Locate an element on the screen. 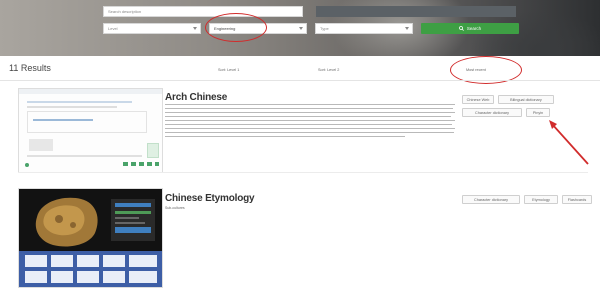 Image resolution: width=600 pixels, height=296 pixels. tag-chinese-web: Chinese Web is located at coordinates (478, 99).